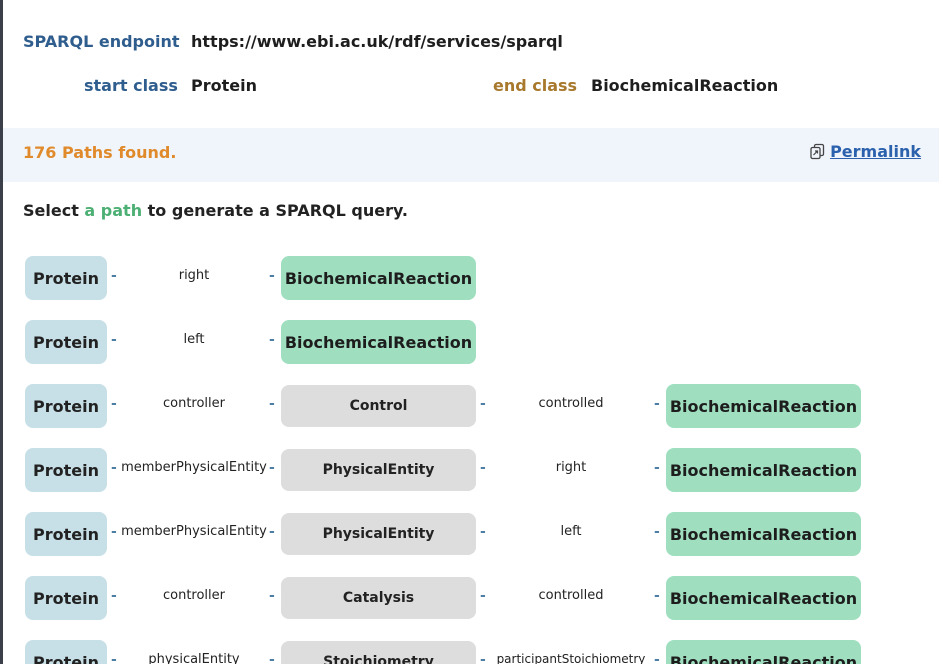 This screenshot has width=939, height=664. Describe the element at coordinates (378, 598) in the screenshot. I see `mid-node: Catalysis` at that location.